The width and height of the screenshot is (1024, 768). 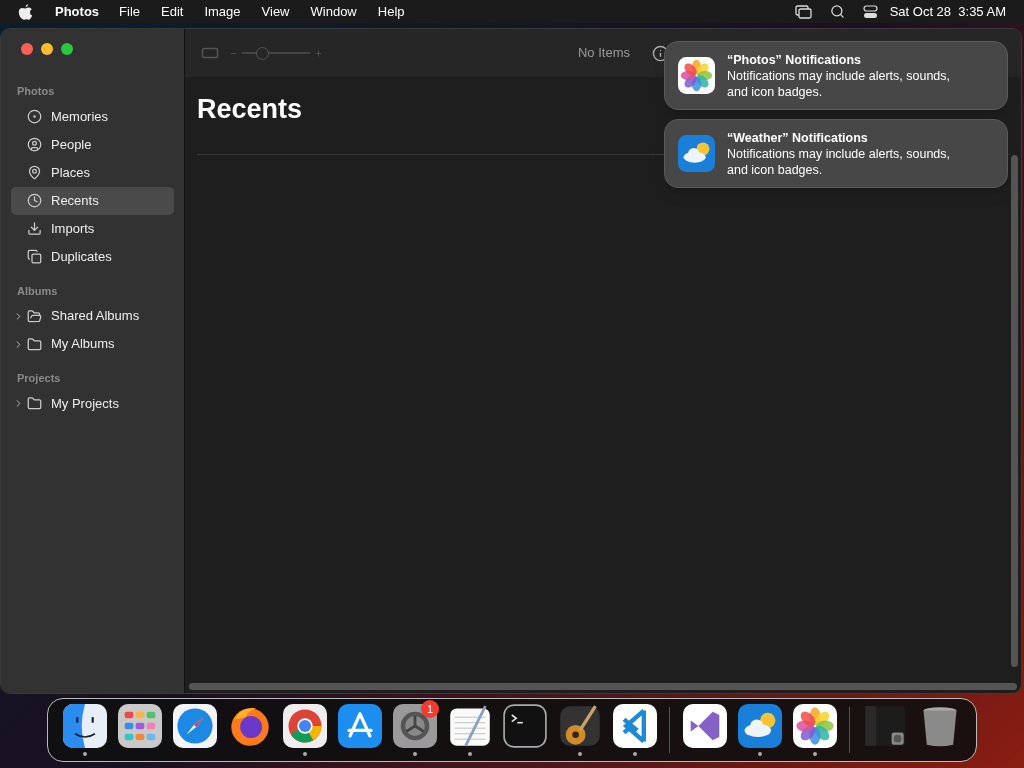 What do you see at coordinates (579, 726) in the screenshot?
I see `guitar-icon` at bounding box center [579, 726].